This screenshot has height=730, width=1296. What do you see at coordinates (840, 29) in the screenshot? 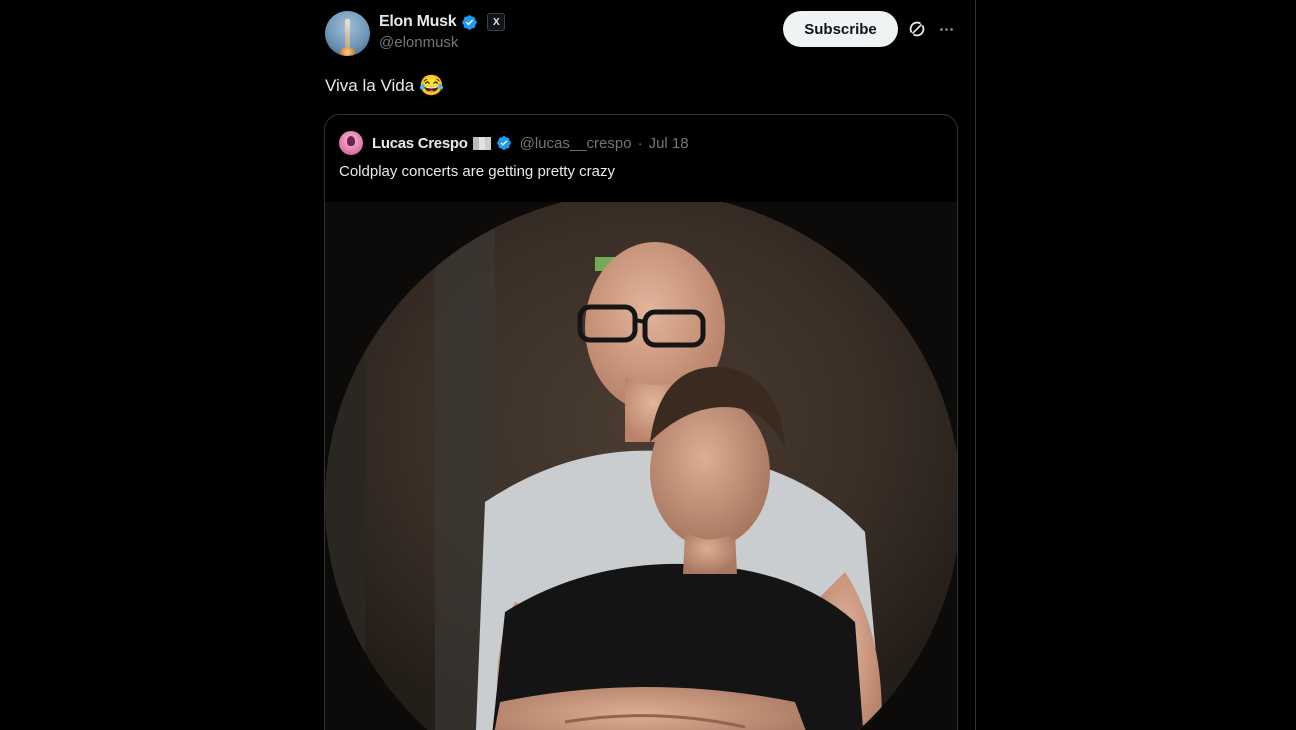
I see `subscribe-button: Subscribe` at bounding box center [840, 29].